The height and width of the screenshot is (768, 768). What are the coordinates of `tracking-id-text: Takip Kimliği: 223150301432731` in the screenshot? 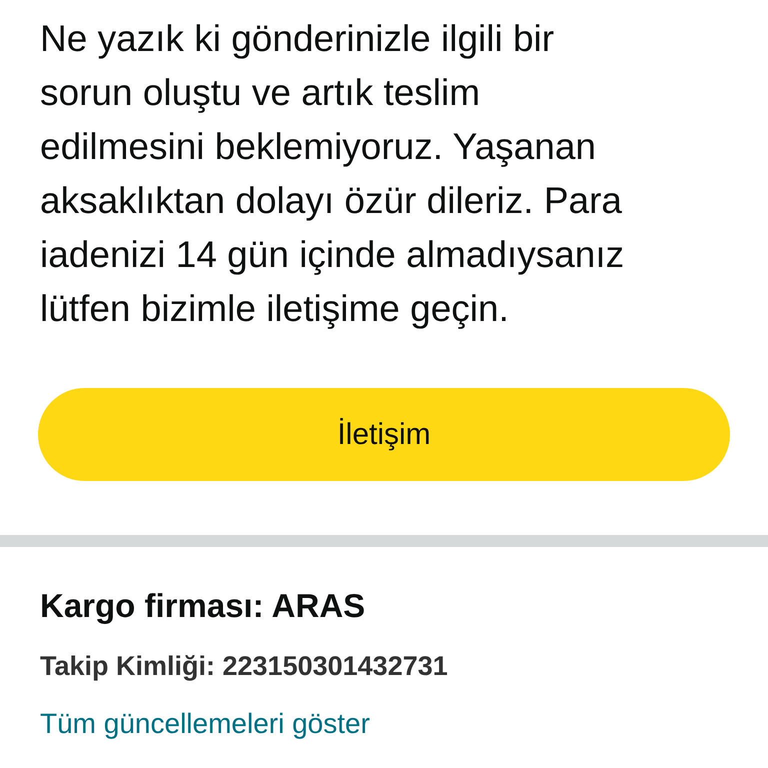 It's located at (244, 666).